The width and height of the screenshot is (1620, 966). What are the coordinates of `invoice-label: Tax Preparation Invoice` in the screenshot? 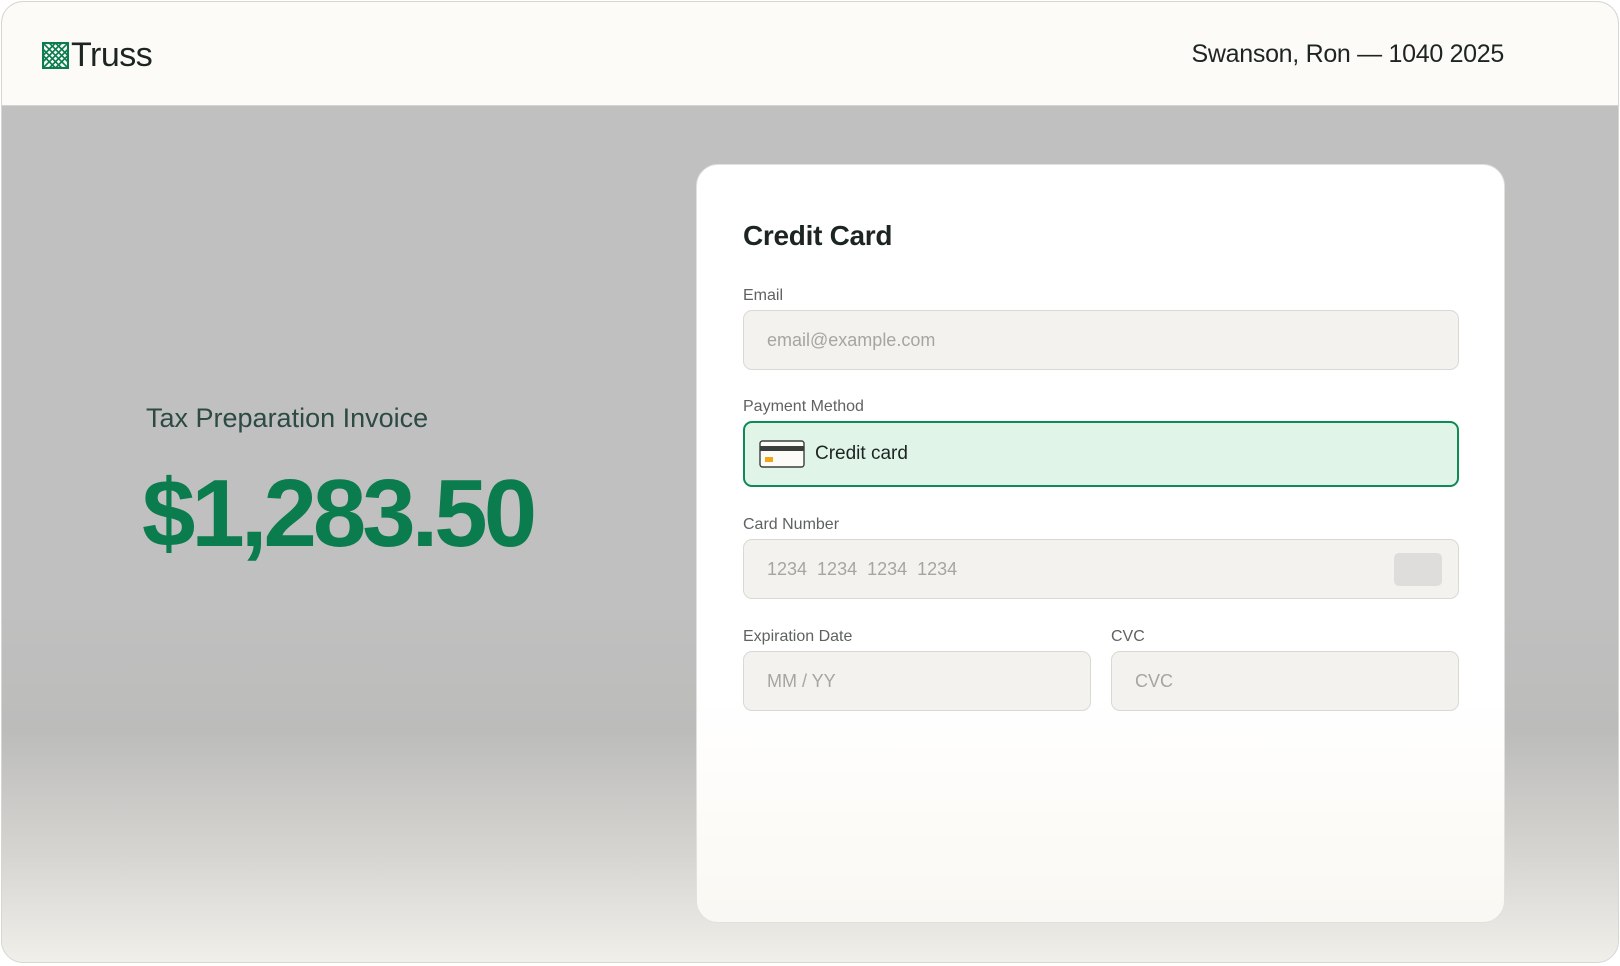 It's located at (287, 418).